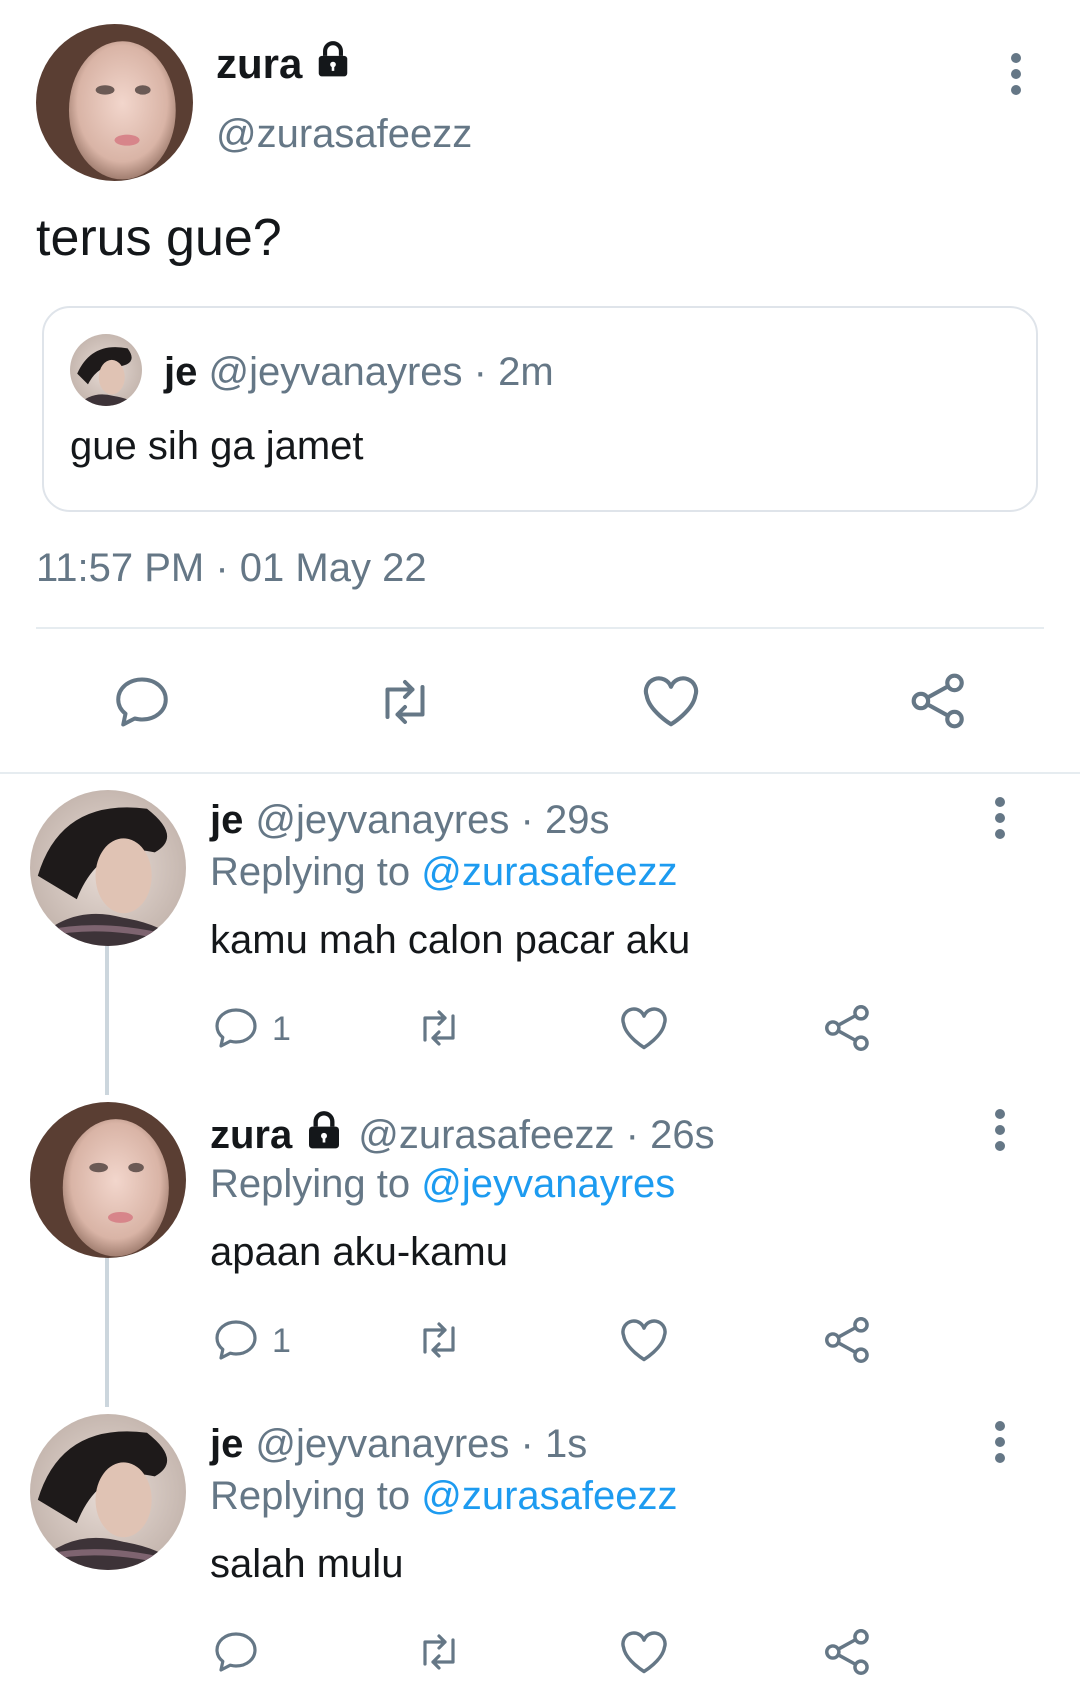  Describe the element at coordinates (566, 1444) in the screenshot. I see `reply-time: 1s` at that location.